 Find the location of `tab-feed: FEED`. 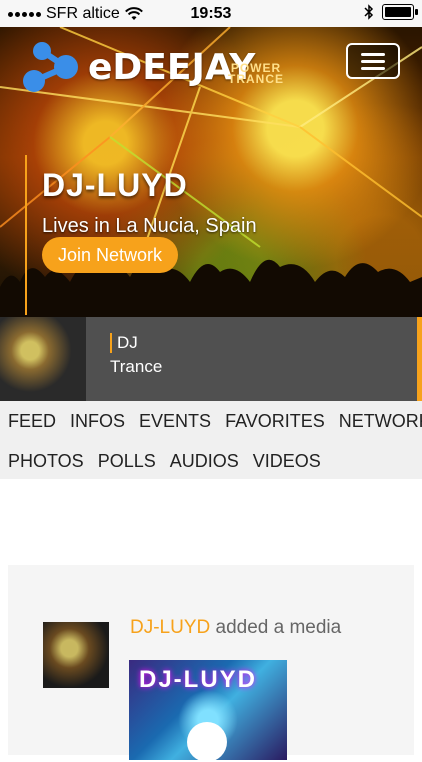

tab-feed: FEED is located at coordinates (32, 421).